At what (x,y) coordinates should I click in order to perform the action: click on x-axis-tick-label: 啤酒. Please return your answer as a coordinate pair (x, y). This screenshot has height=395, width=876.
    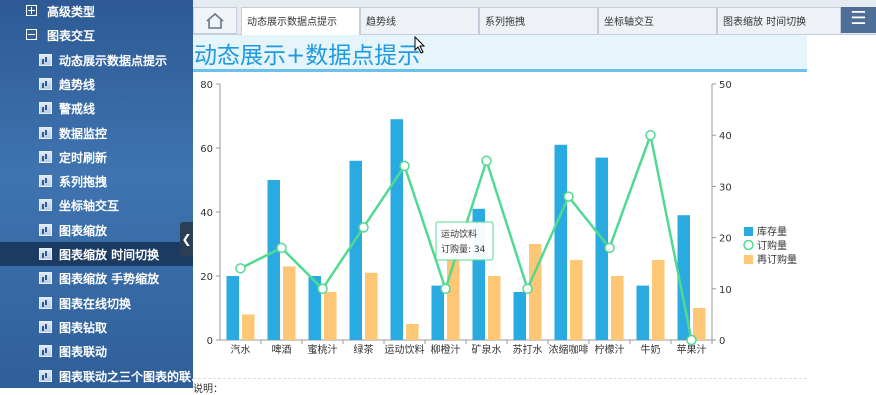
    Looking at the image, I should click on (282, 350).